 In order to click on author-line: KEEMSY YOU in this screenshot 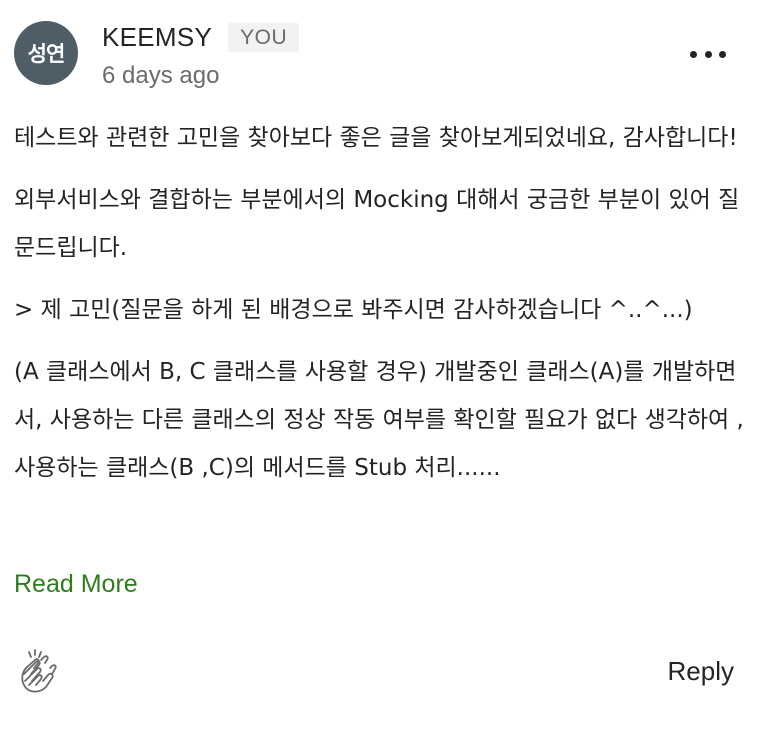, I will do `click(201, 37)`.